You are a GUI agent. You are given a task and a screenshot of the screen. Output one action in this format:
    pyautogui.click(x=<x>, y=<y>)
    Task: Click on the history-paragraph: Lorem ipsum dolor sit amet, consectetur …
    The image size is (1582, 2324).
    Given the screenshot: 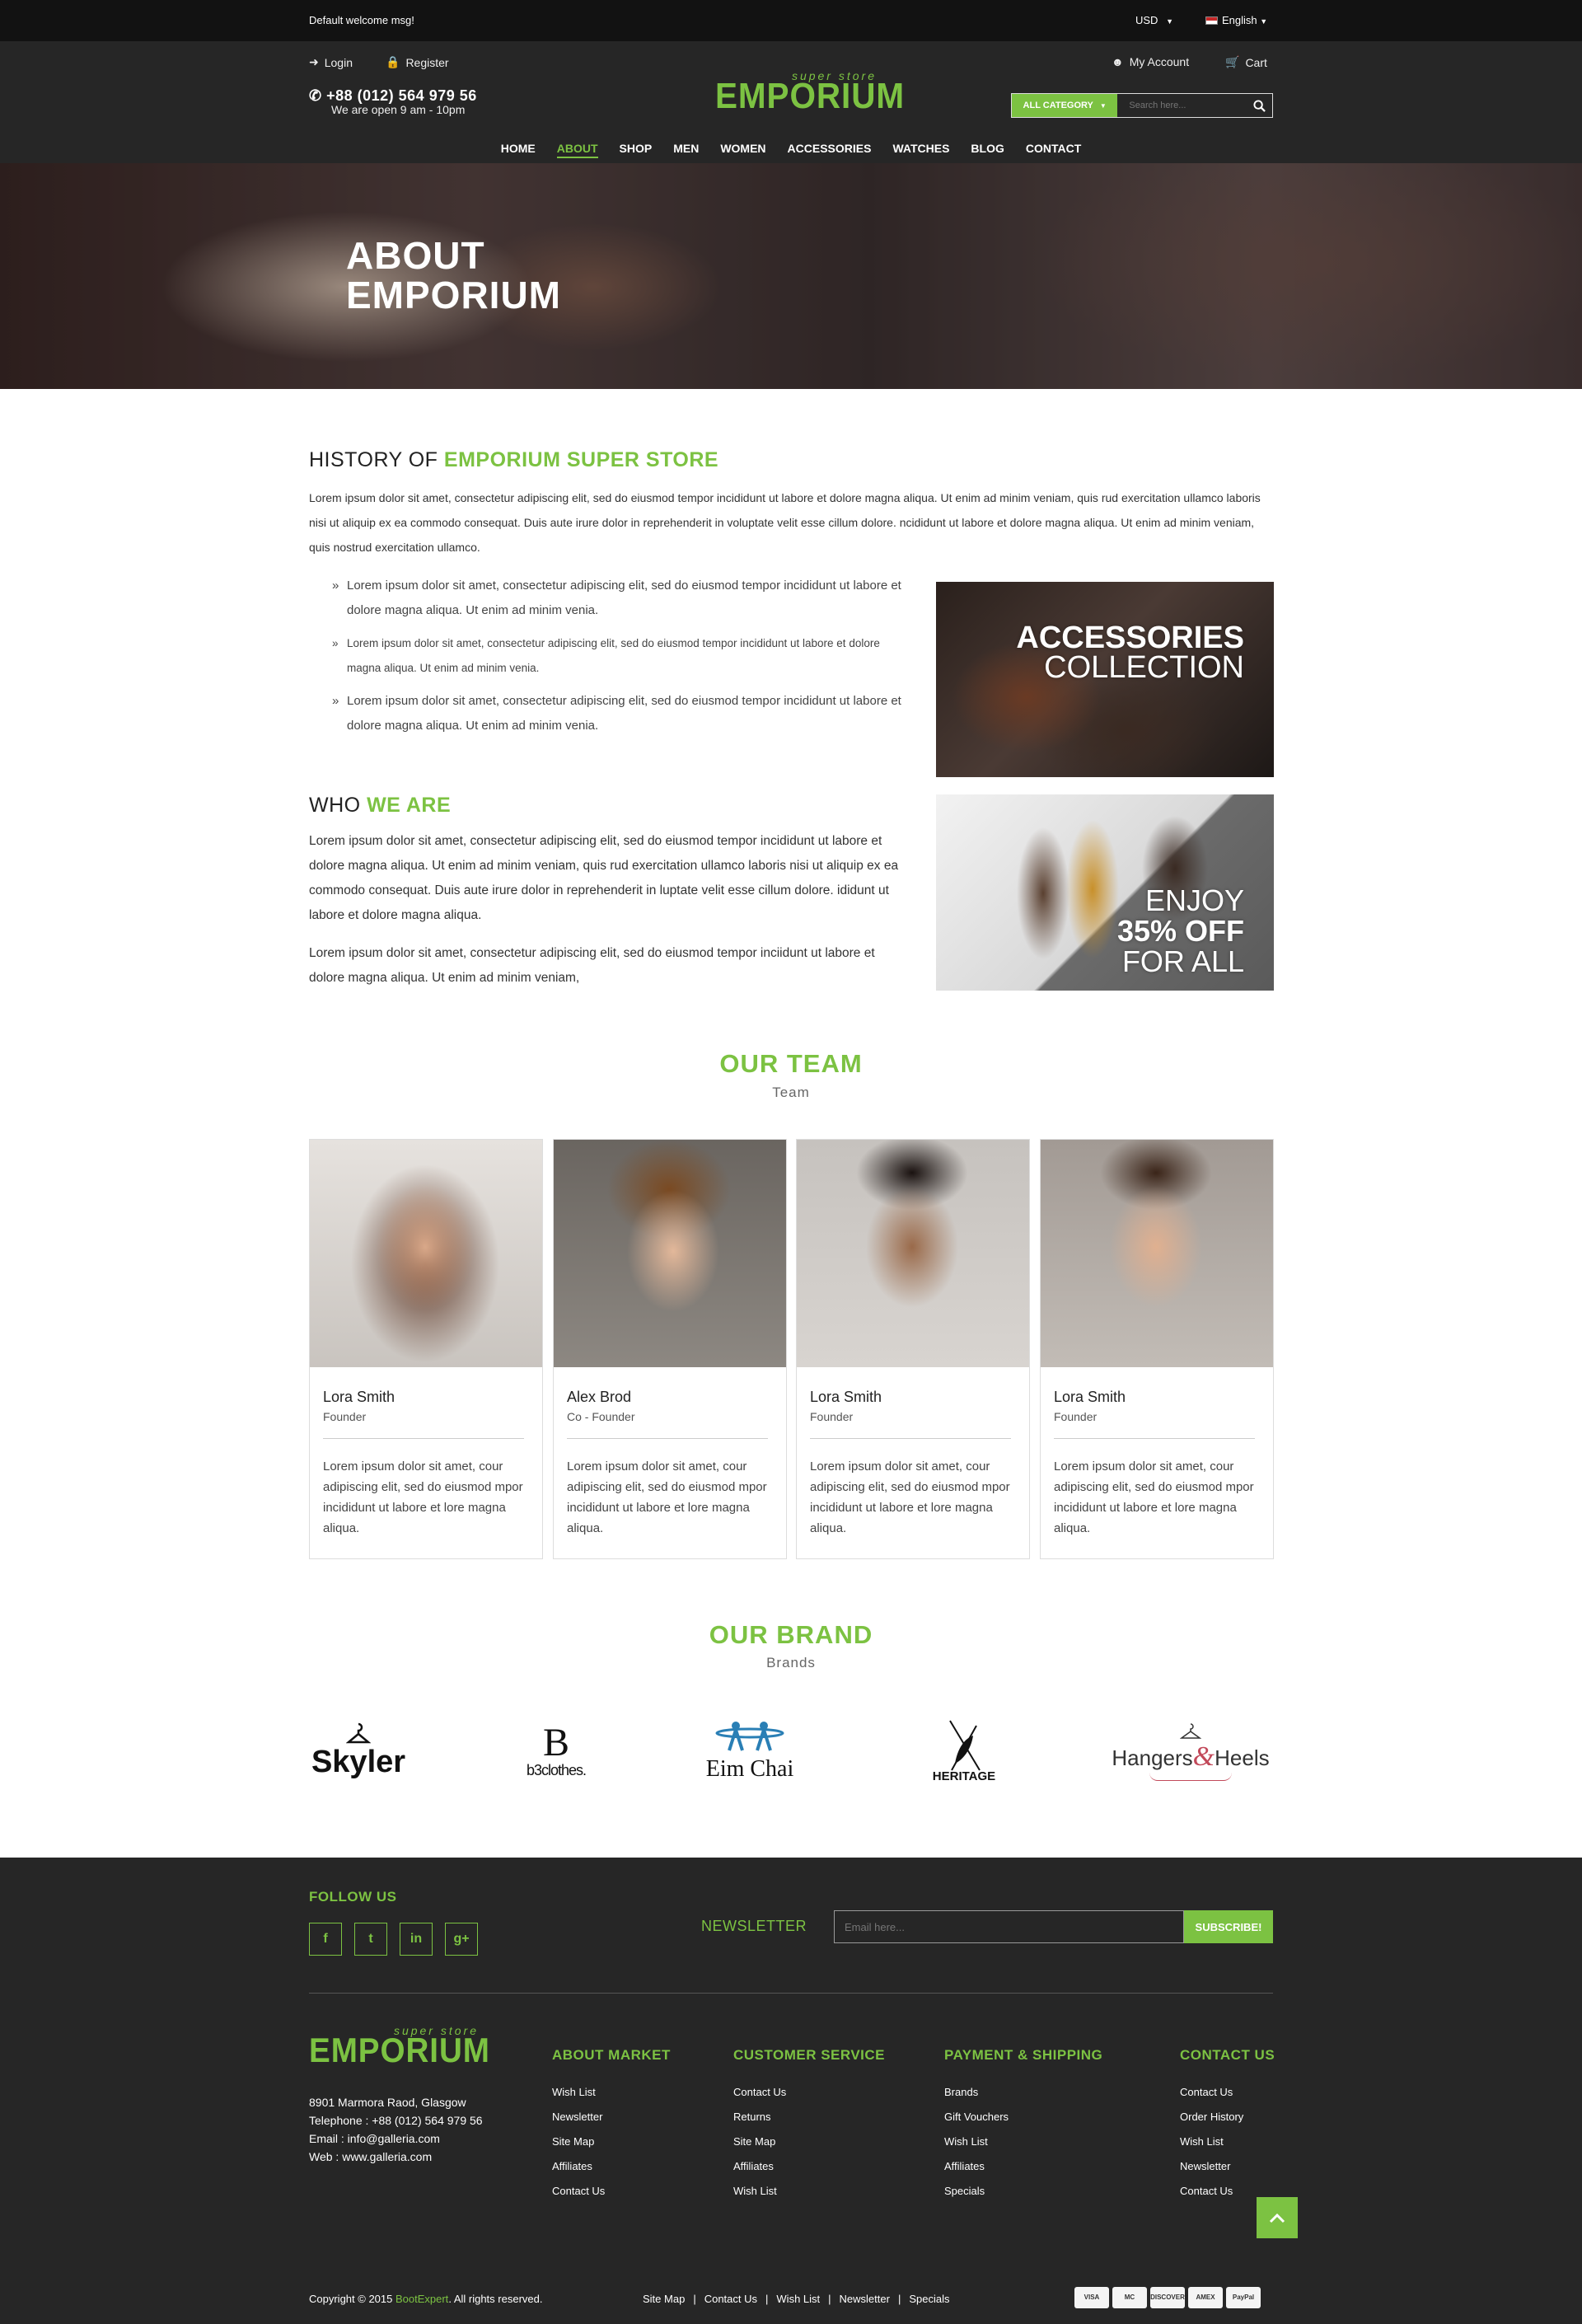 What is the action you would take?
    pyautogui.click(x=785, y=522)
    